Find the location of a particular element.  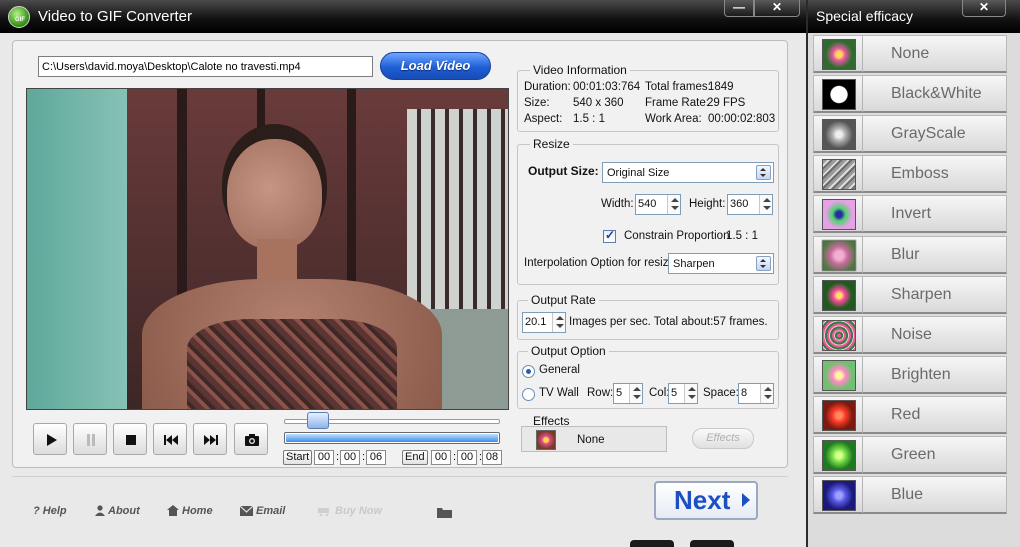

folder-button is located at coordinates (444, 514).